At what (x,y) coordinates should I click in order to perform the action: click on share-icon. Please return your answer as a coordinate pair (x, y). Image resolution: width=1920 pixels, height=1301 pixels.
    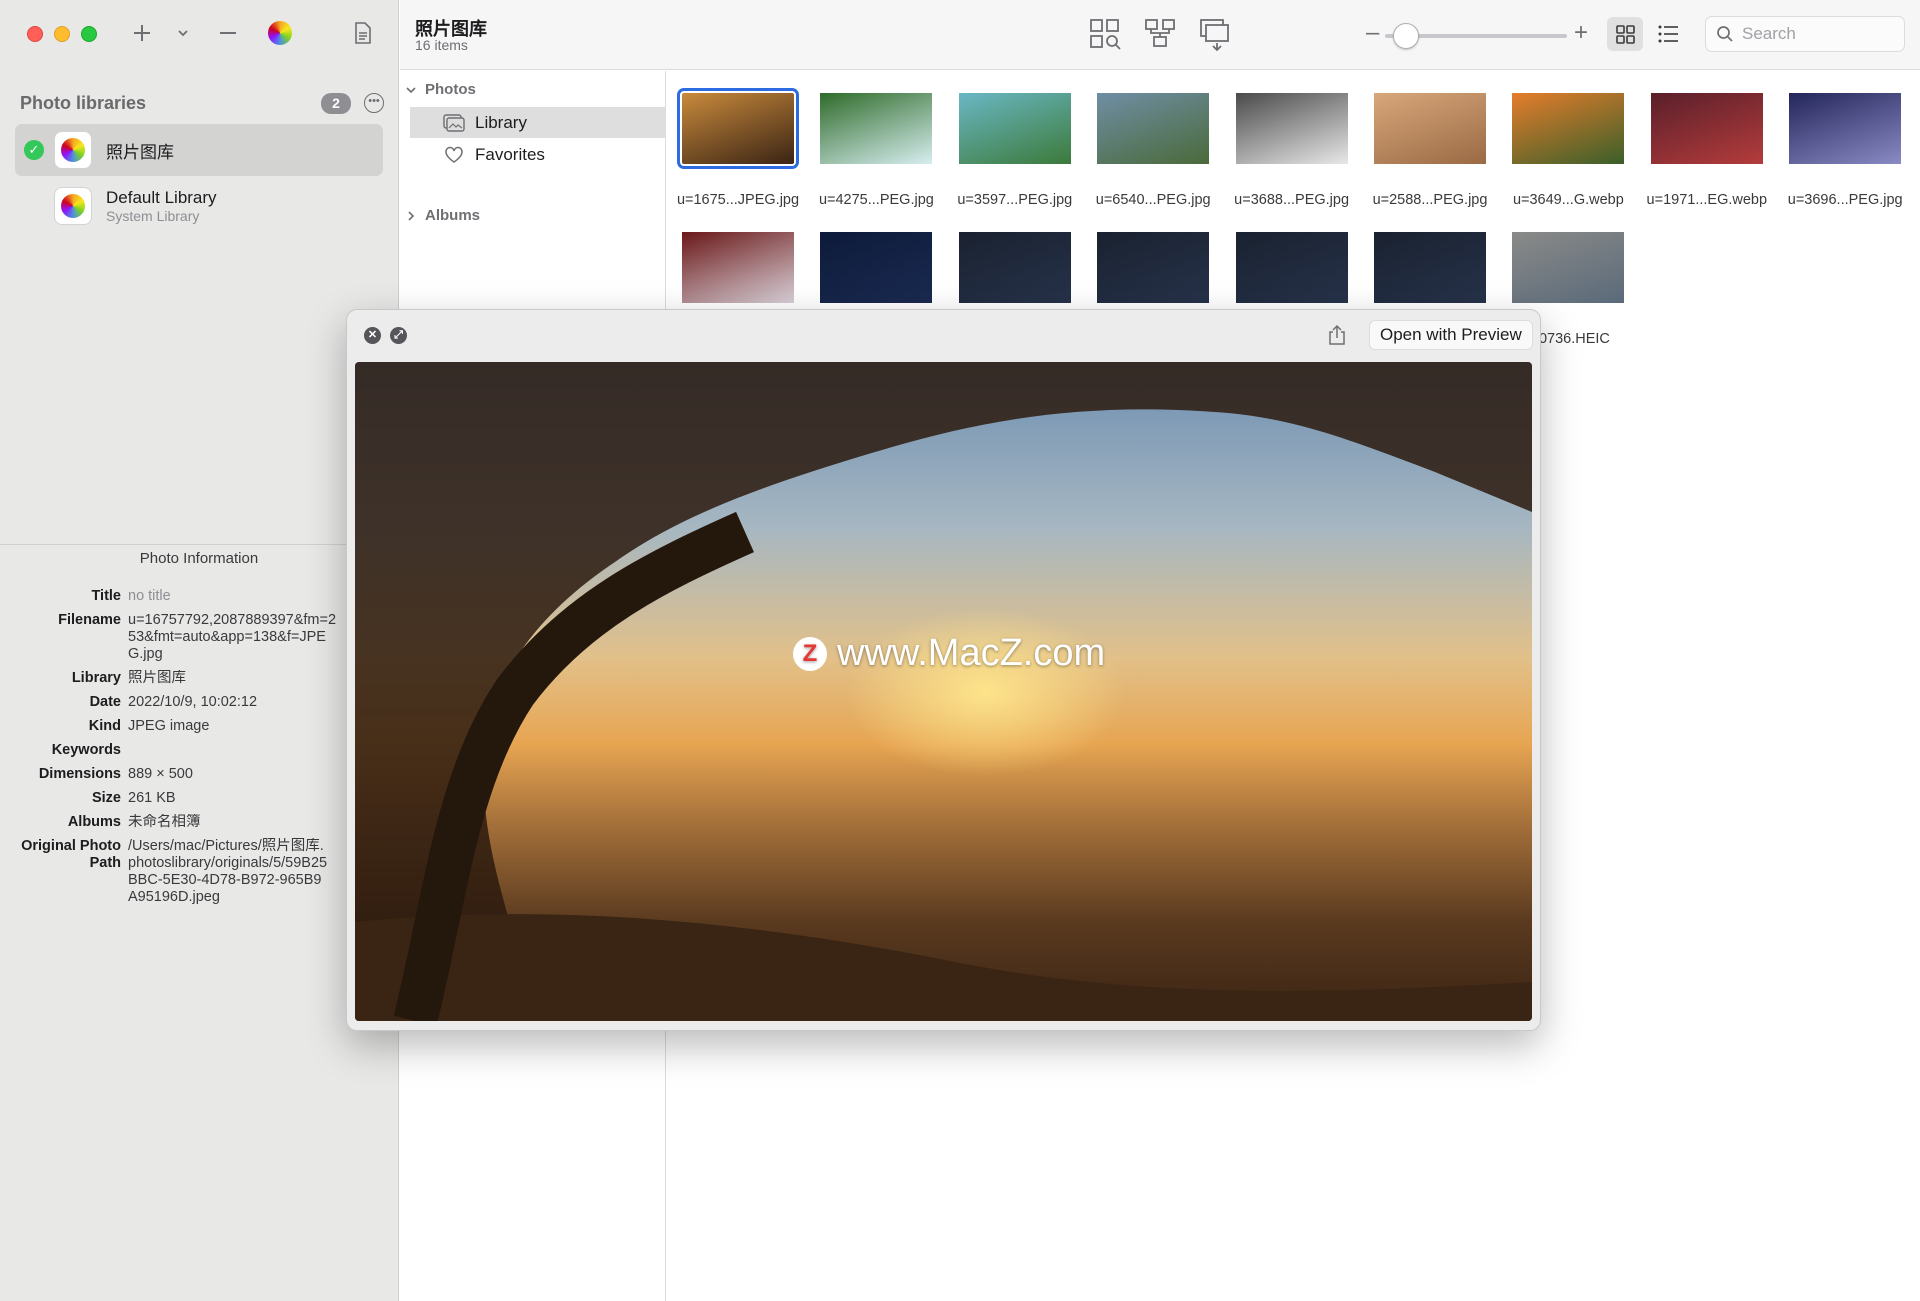
    Looking at the image, I should click on (1337, 335).